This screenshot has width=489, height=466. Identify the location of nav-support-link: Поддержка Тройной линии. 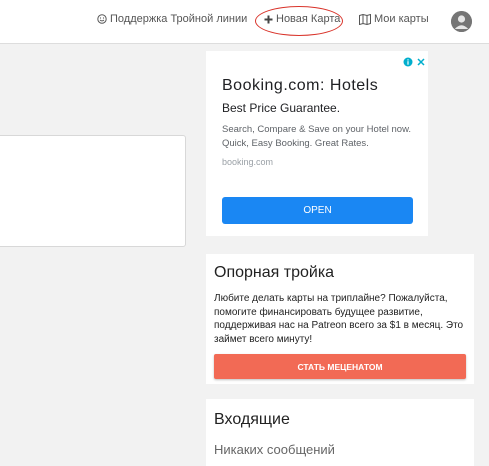
(172, 19).